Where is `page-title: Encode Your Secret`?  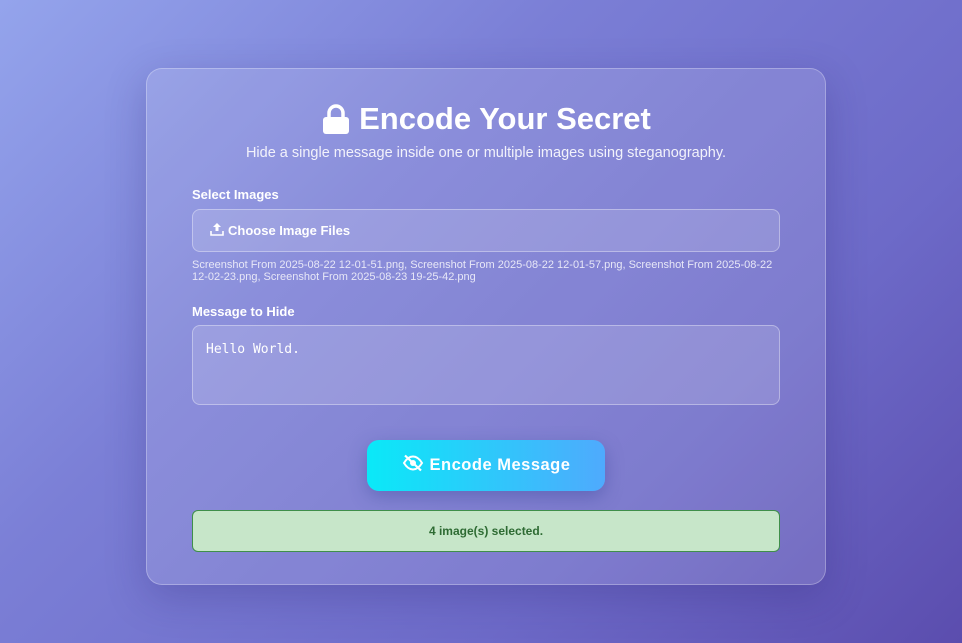
page-title: Encode Your Secret is located at coordinates (486, 119).